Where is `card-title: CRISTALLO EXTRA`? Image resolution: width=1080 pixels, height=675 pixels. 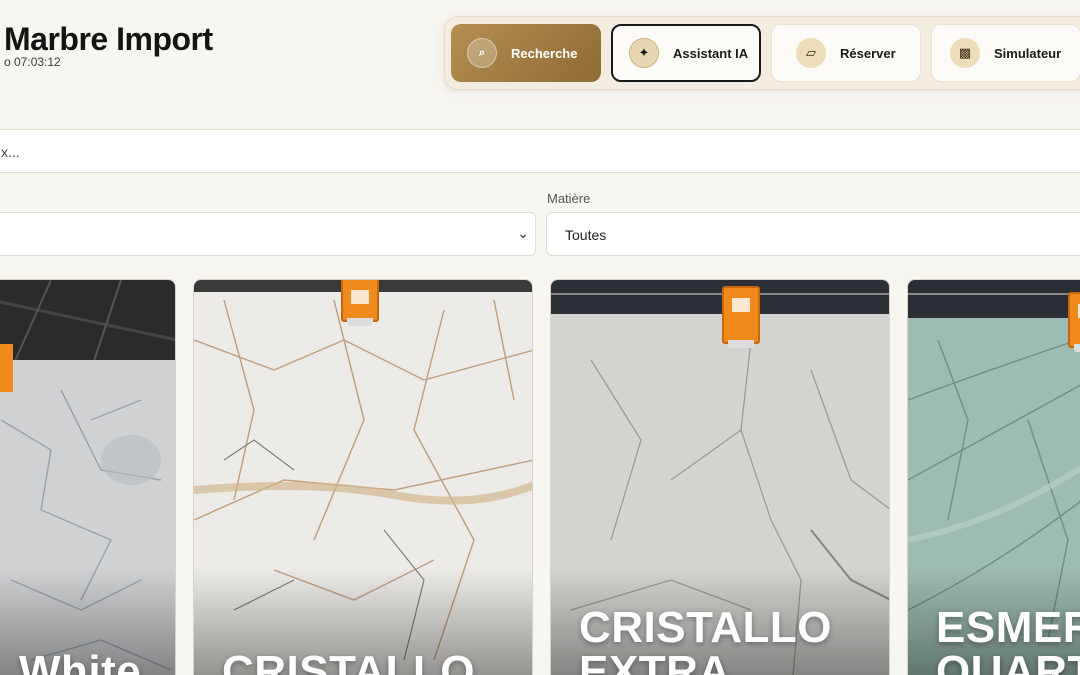 card-title: CRISTALLO EXTRA is located at coordinates (705, 639).